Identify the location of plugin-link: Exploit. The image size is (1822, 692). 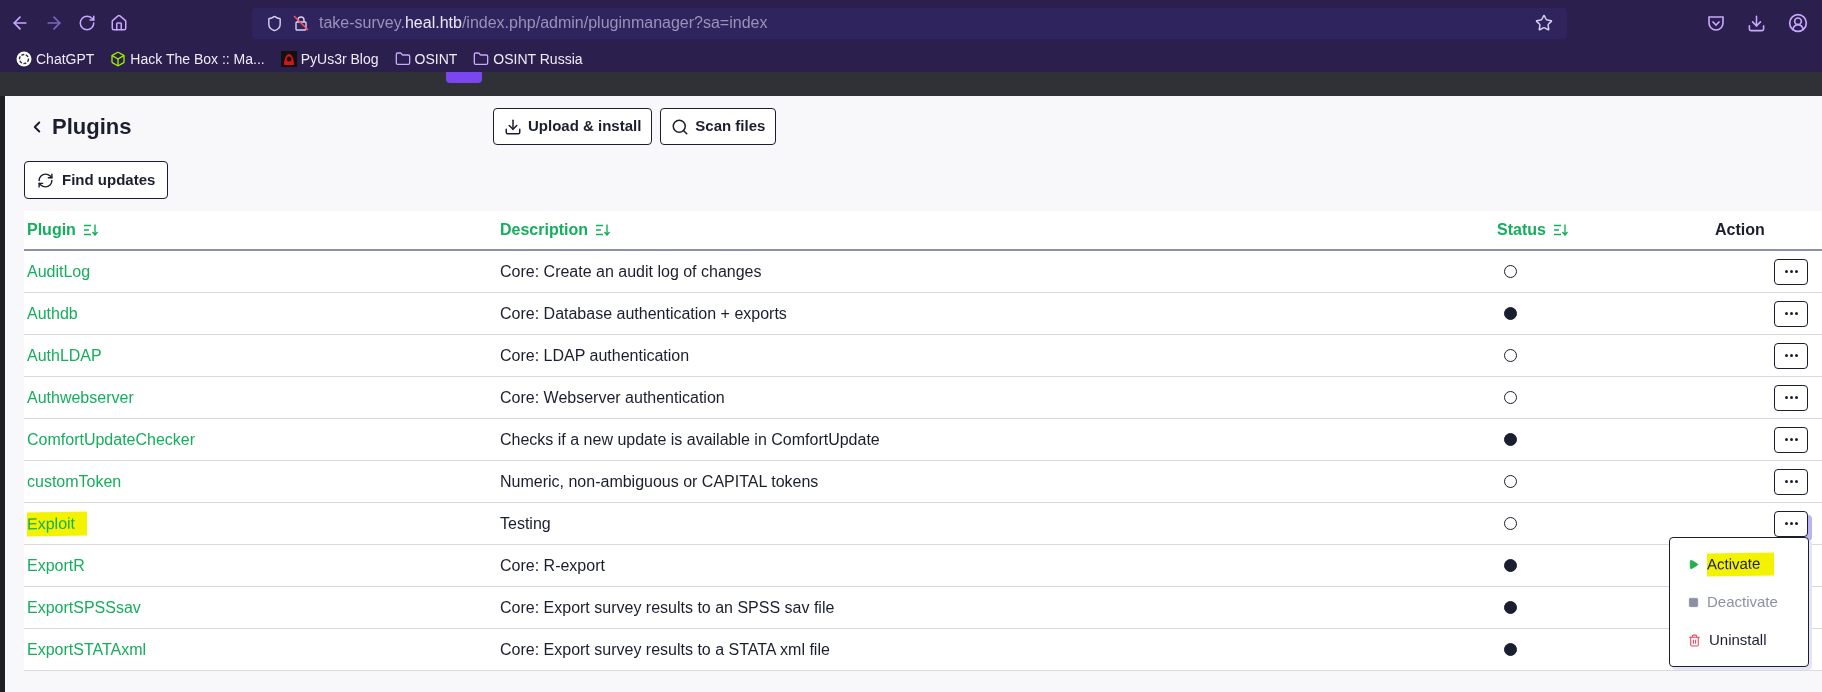
(57, 523).